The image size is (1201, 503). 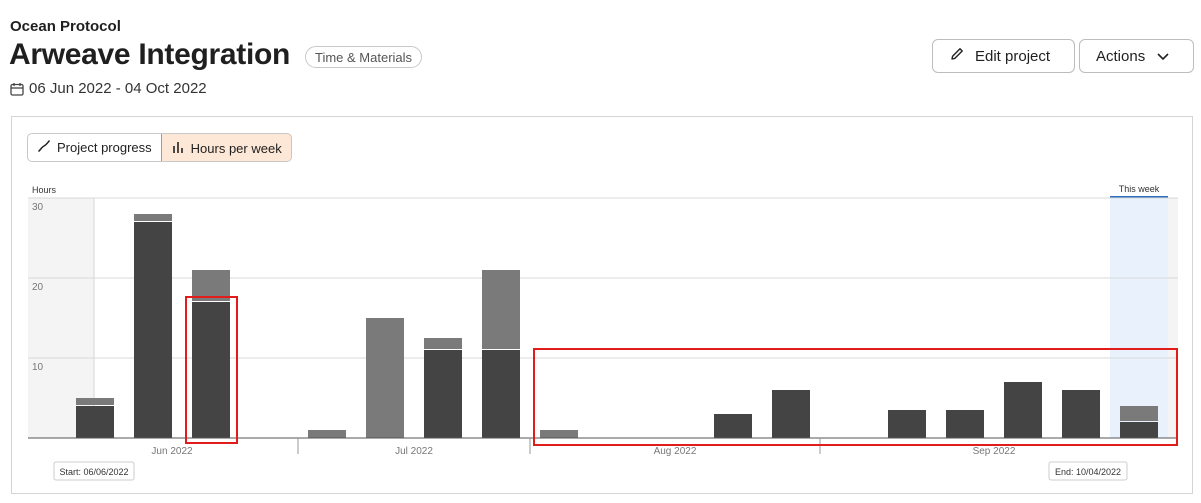 What do you see at coordinates (675, 451) in the screenshot?
I see `month-label: Aug 2022` at bounding box center [675, 451].